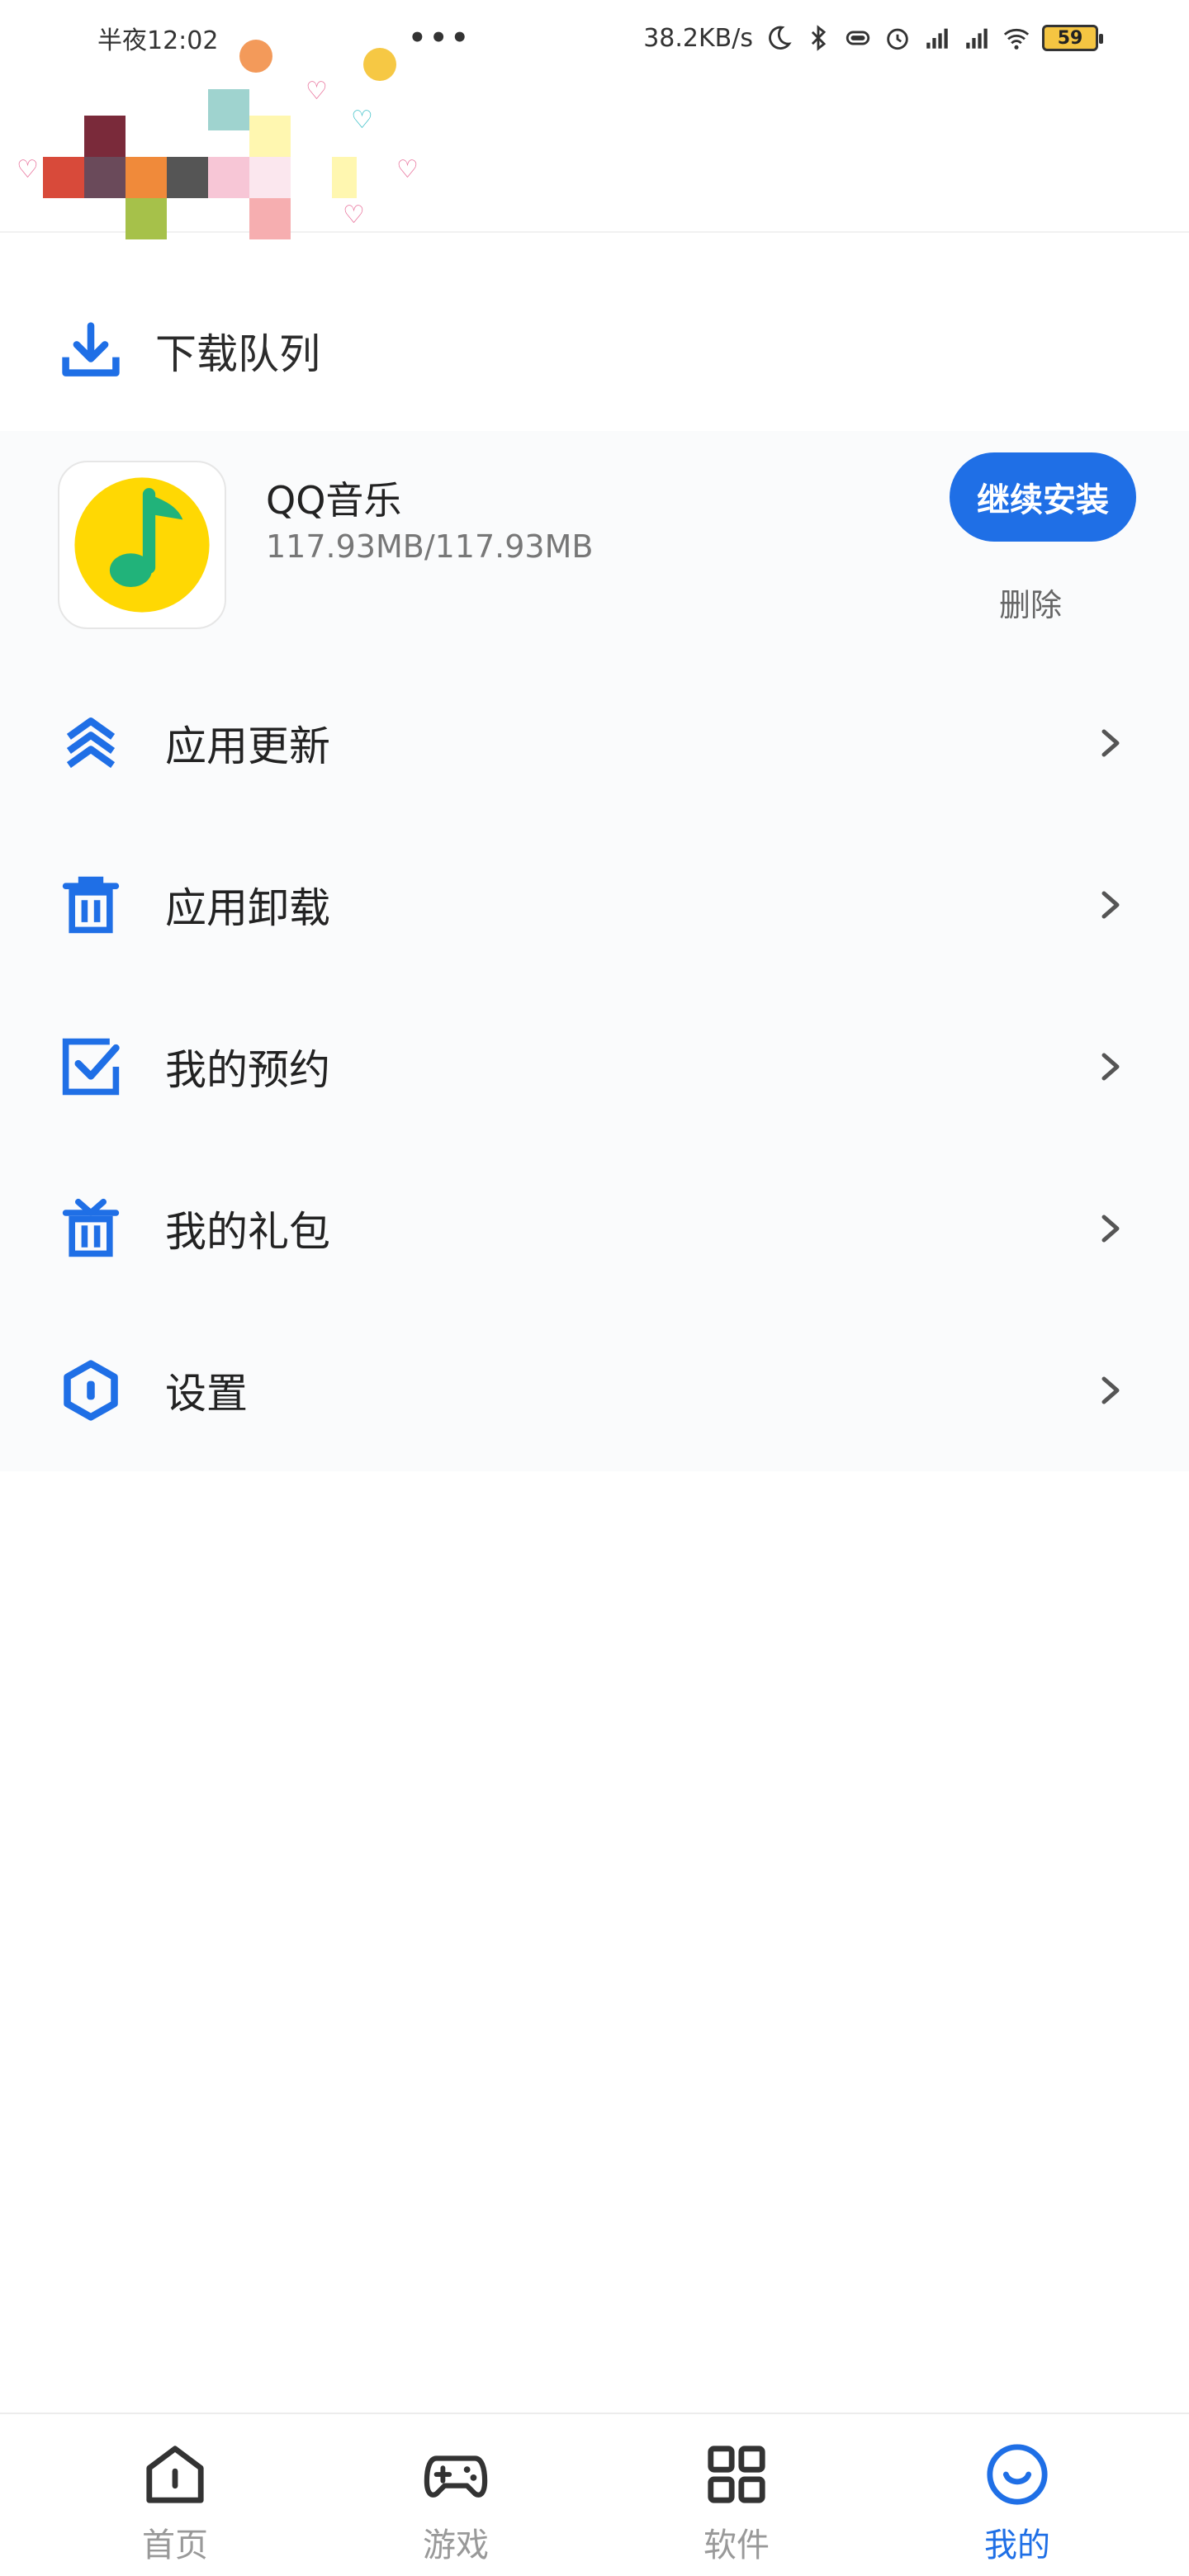 The width and height of the screenshot is (1189, 2576). I want to click on nav-tab-games: 游戏, so click(455, 2504).